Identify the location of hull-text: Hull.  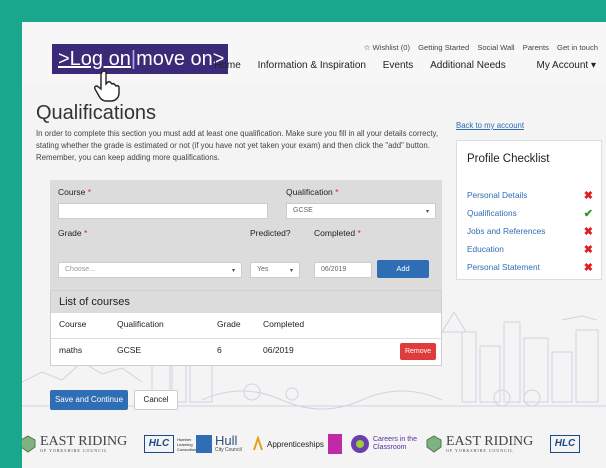
(226, 440).